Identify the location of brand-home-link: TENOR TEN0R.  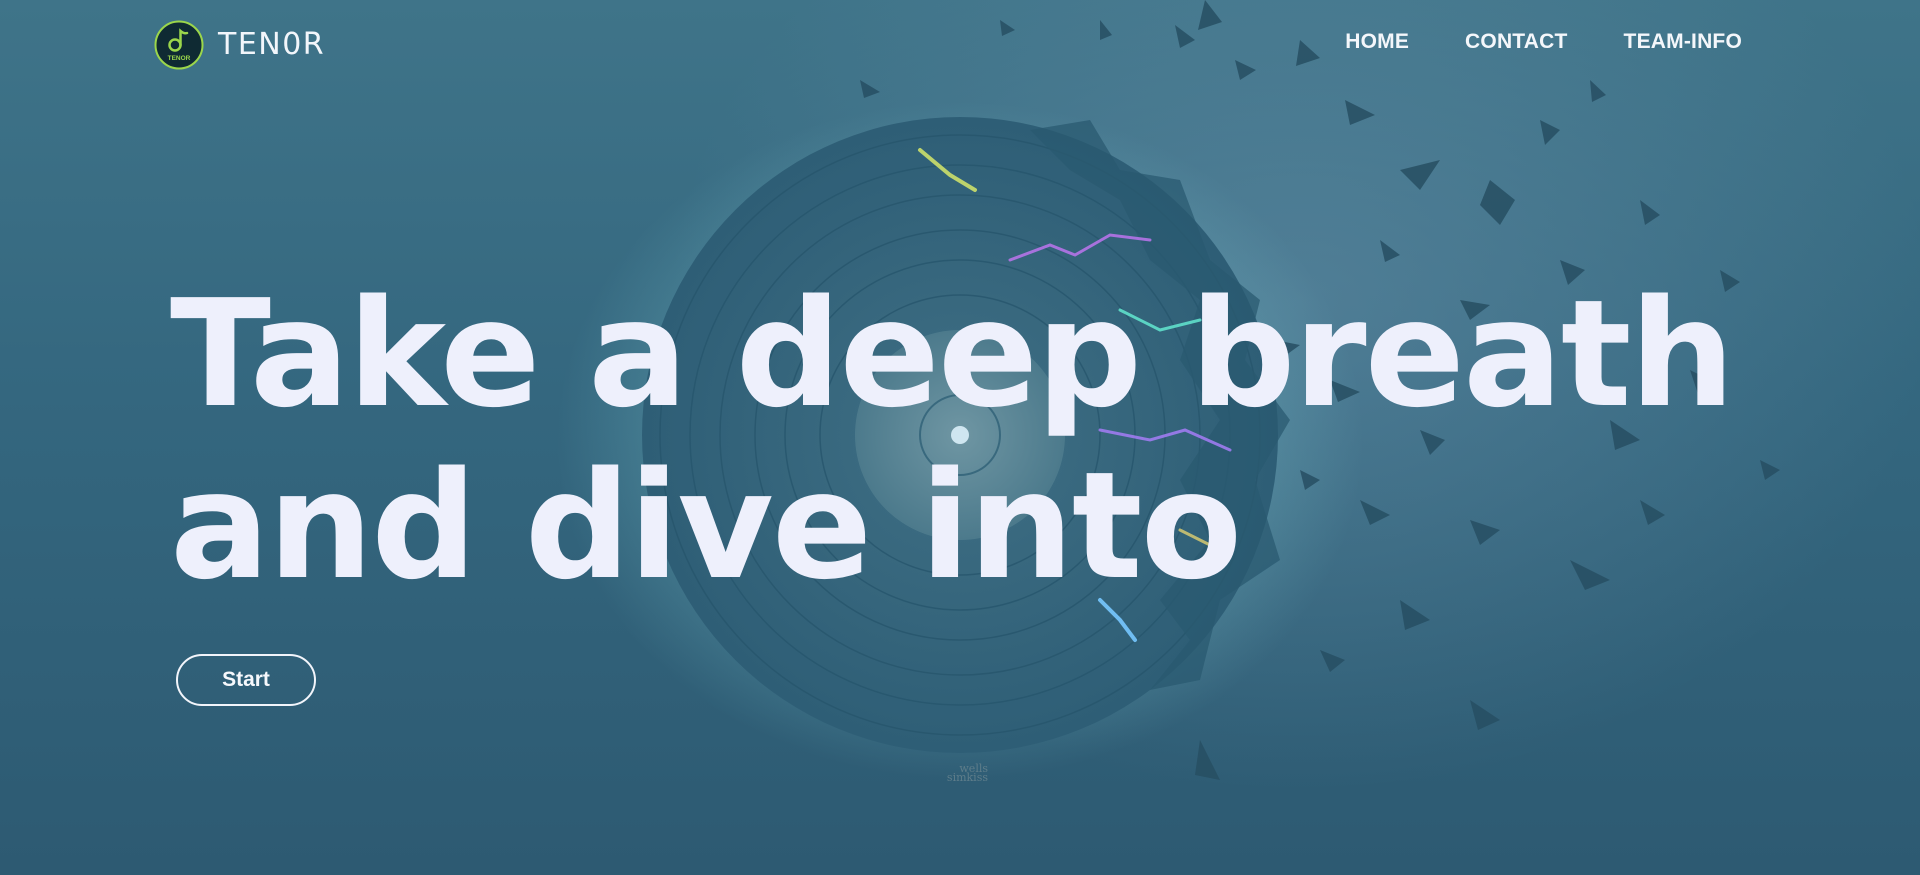
(239, 45).